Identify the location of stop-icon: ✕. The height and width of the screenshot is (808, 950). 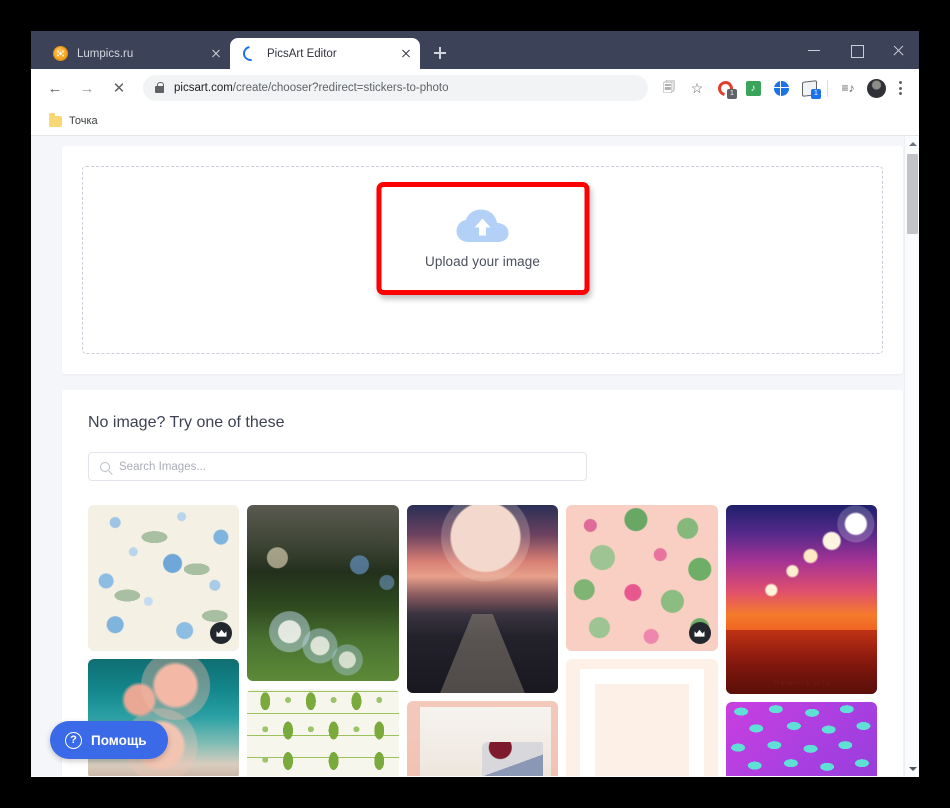
(119, 88).